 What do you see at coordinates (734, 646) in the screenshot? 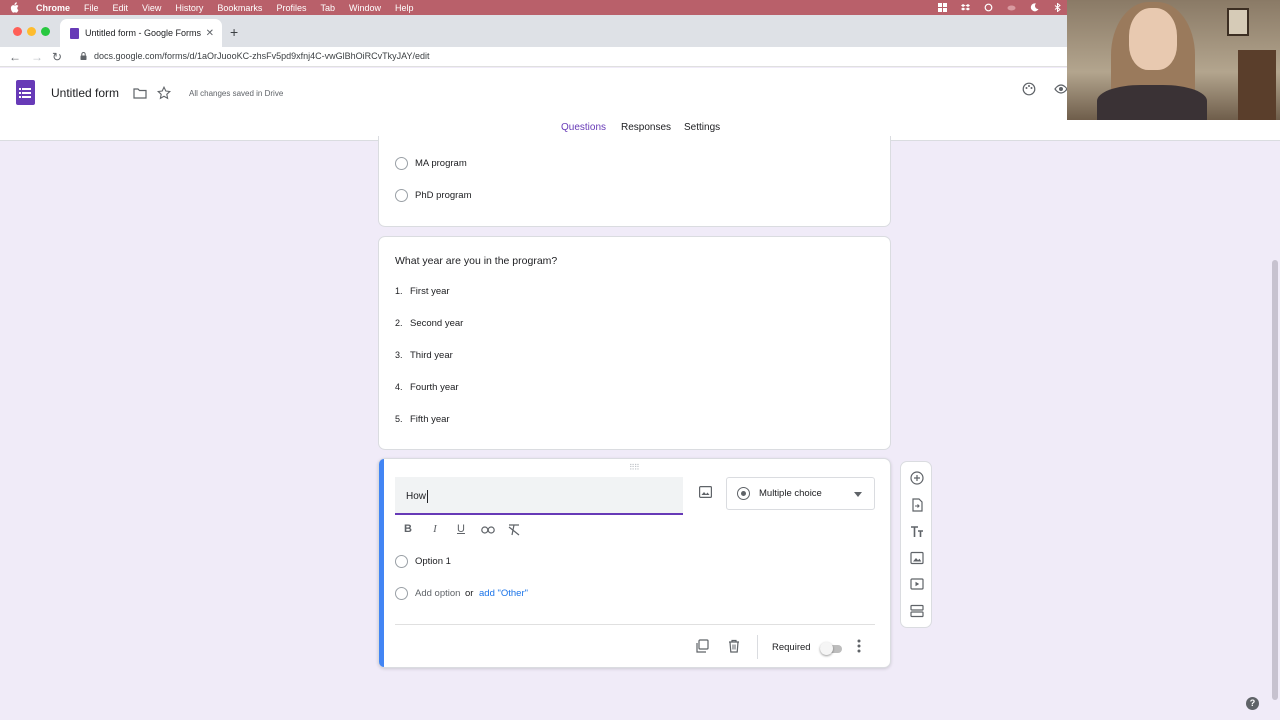
I see `delete-trash-icon` at bounding box center [734, 646].